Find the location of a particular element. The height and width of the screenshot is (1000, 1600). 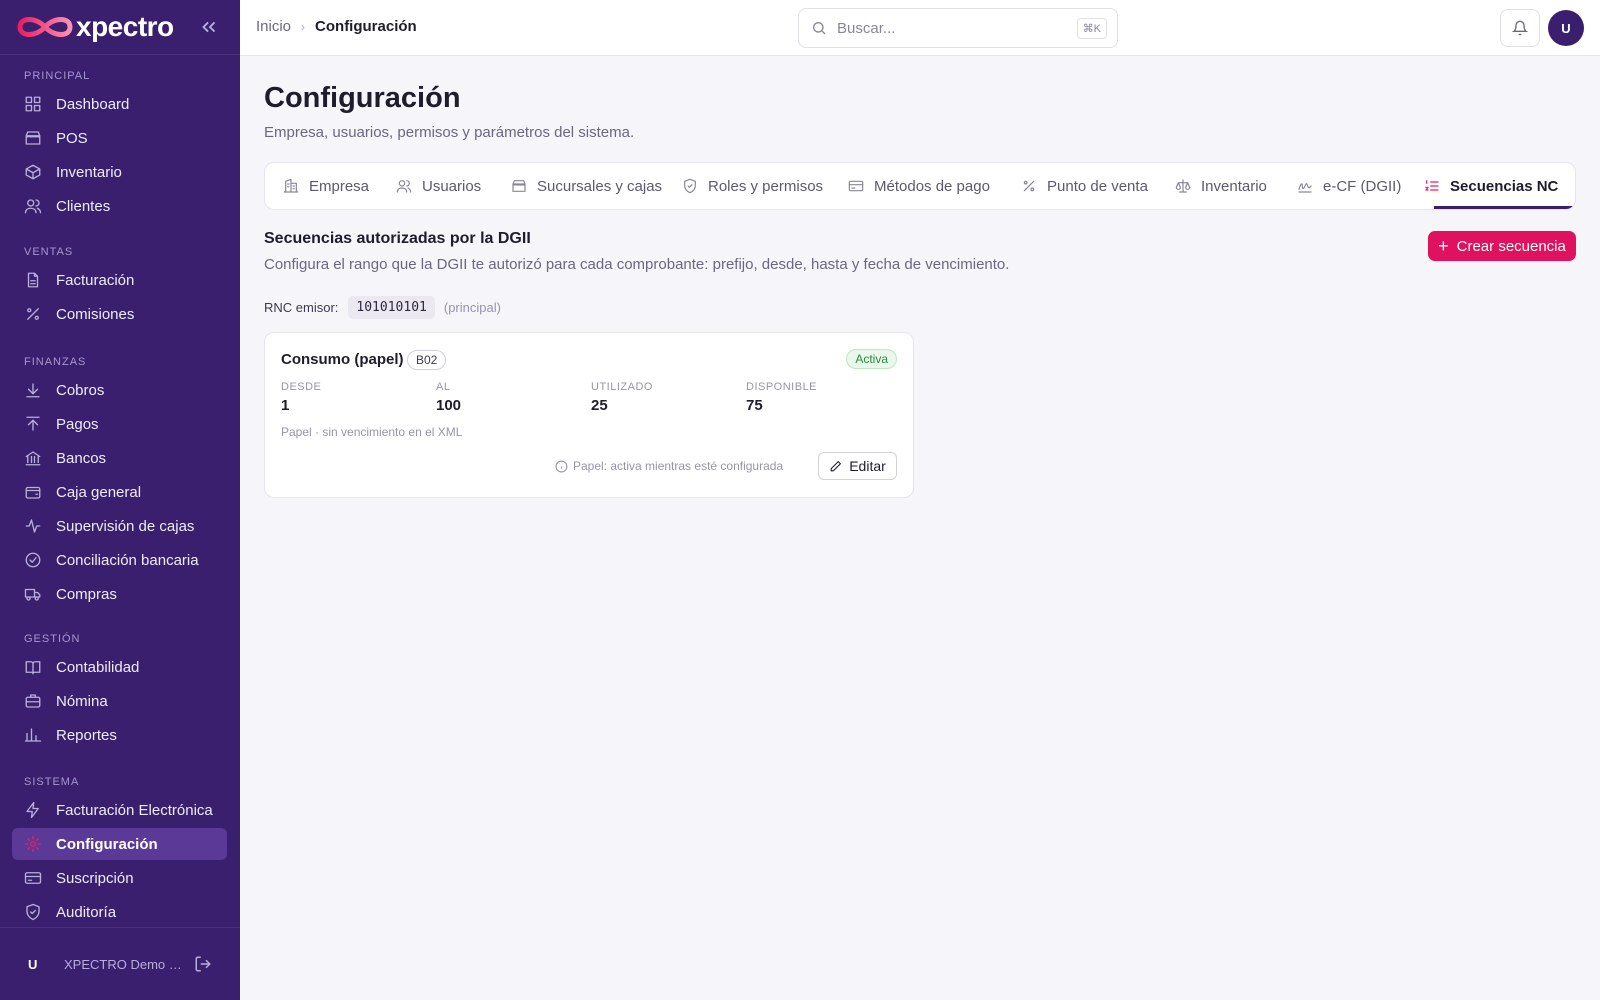

search-shortcut: ⌘K is located at coordinates (1091, 28).